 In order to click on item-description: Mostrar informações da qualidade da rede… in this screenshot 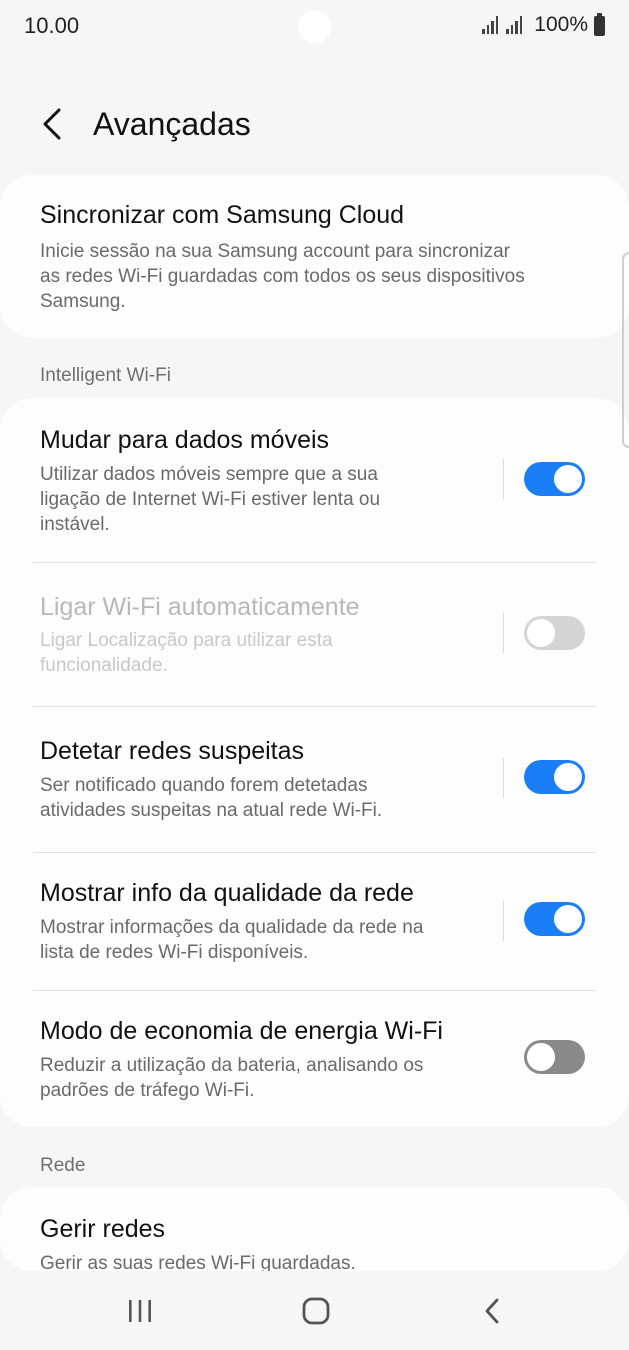, I will do `click(231, 940)`.